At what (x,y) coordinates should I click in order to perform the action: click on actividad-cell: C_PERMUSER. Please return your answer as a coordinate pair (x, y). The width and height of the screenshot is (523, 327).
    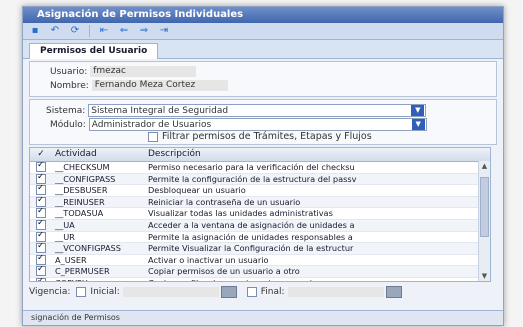
    Looking at the image, I should click on (82, 271).